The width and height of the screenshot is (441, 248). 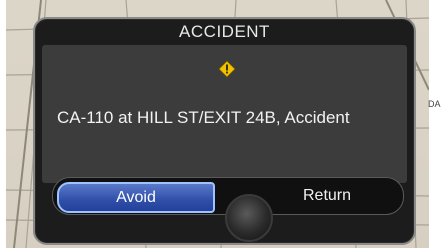 I want to click on warning-diamond-icon, so click(x=227, y=69).